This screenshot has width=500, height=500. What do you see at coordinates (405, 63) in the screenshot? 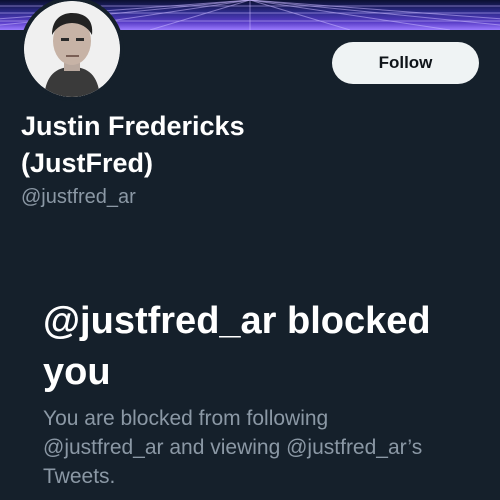
I see `follow-button: Follow` at bounding box center [405, 63].